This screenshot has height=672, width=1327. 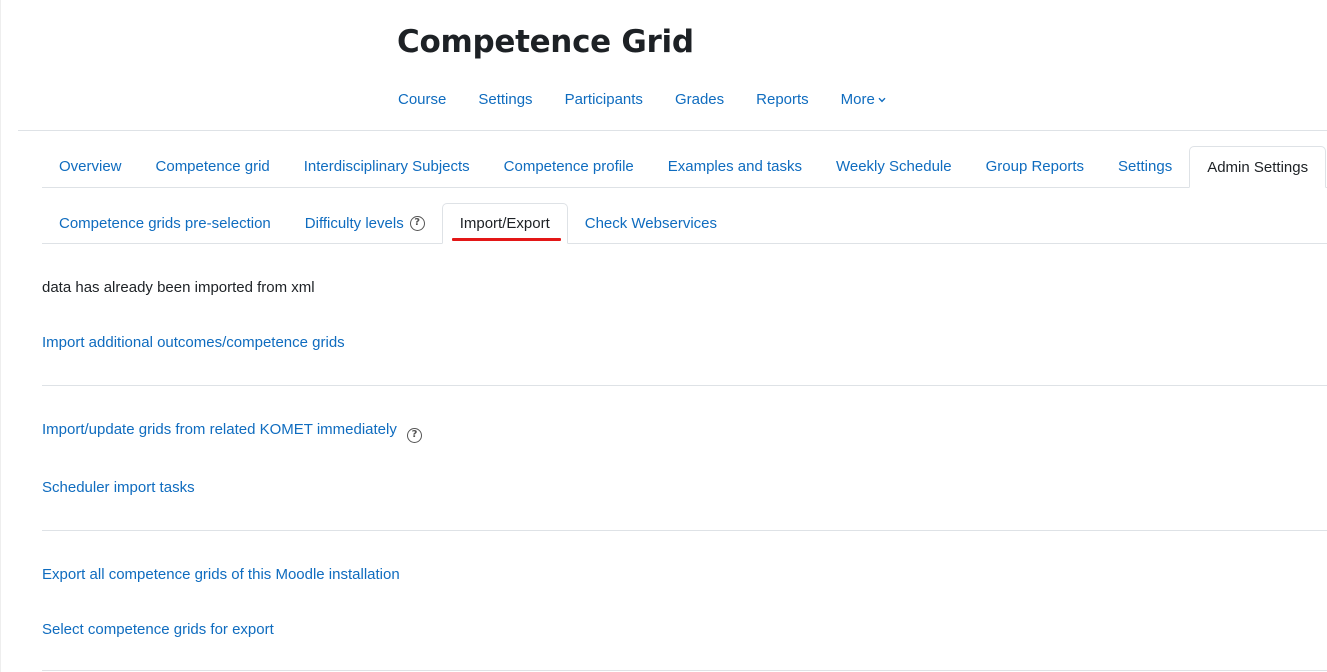 I want to click on active-tab-highlight, so click(x=506, y=239).